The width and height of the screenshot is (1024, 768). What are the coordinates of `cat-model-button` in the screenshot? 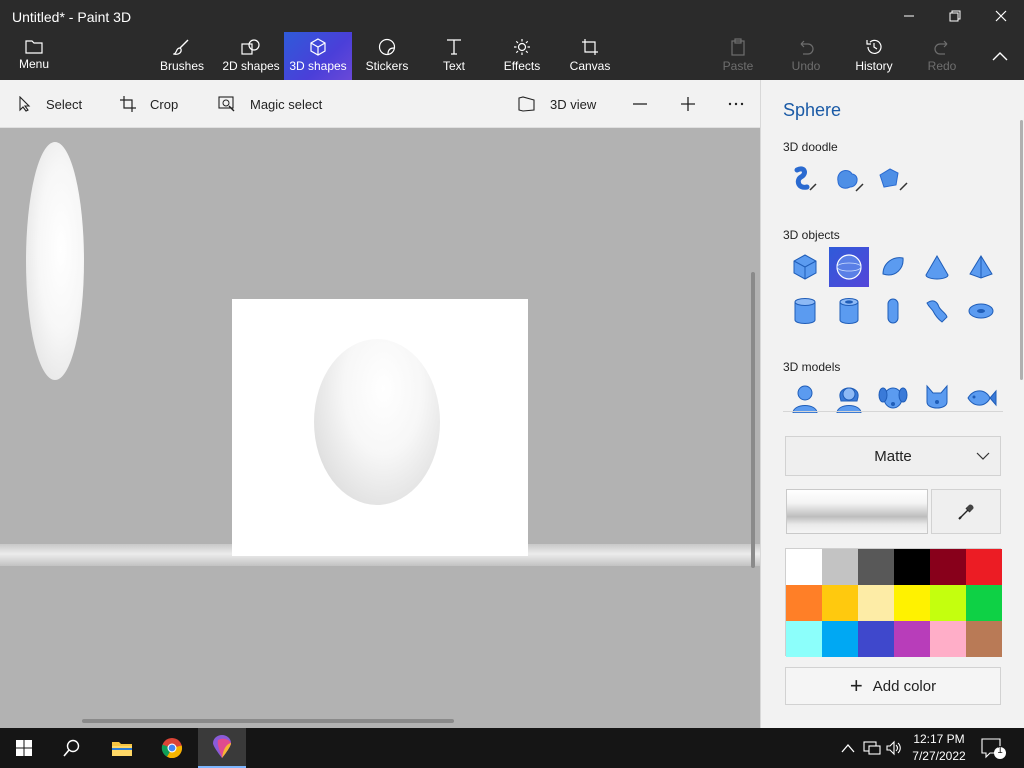 It's located at (937, 398).